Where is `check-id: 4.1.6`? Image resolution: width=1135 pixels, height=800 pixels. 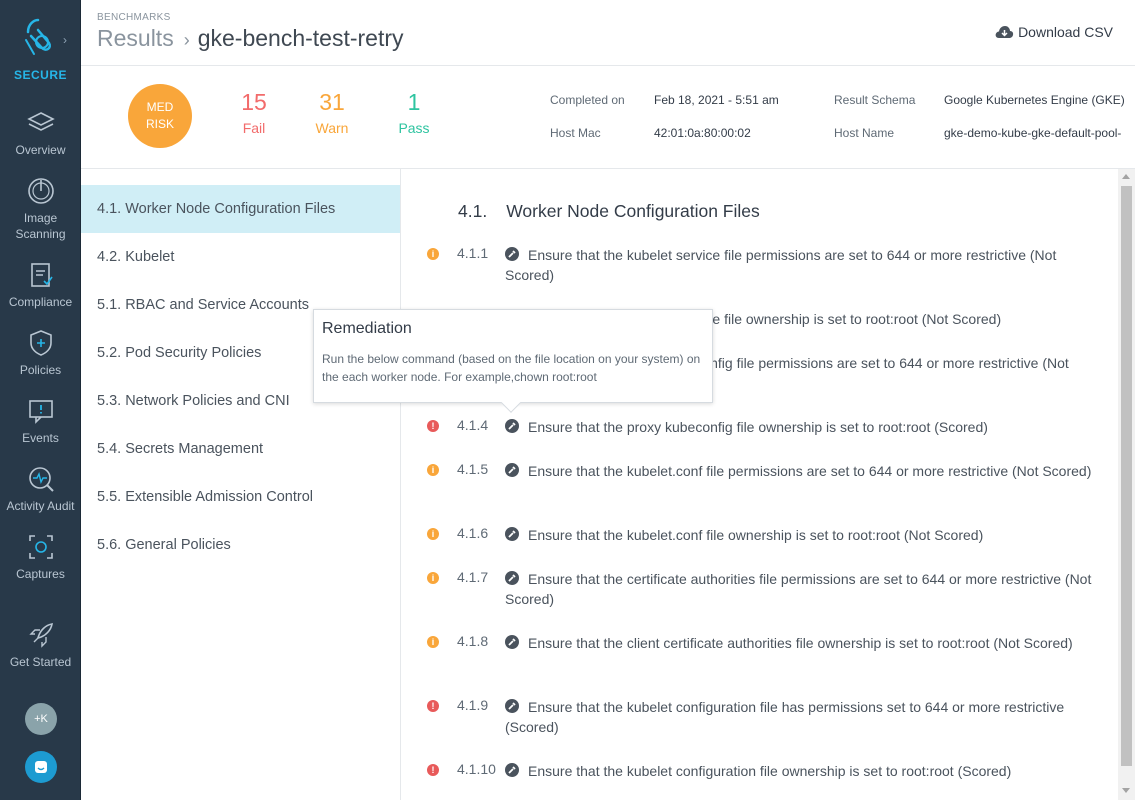
check-id: 4.1.6 is located at coordinates (473, 533).